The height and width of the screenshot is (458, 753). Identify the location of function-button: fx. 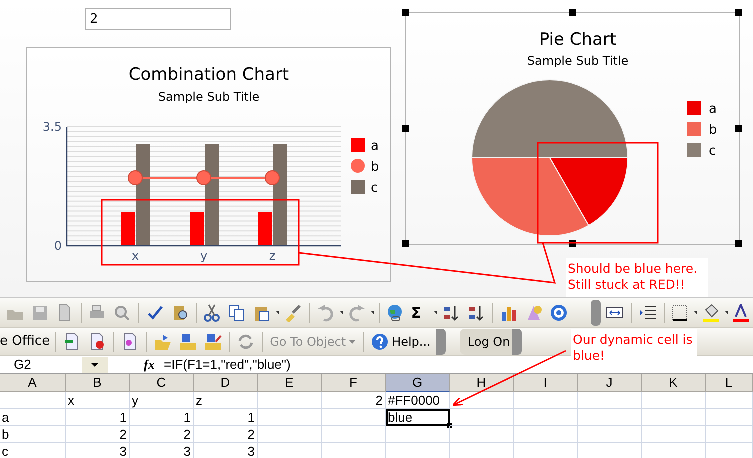
(154, 364).